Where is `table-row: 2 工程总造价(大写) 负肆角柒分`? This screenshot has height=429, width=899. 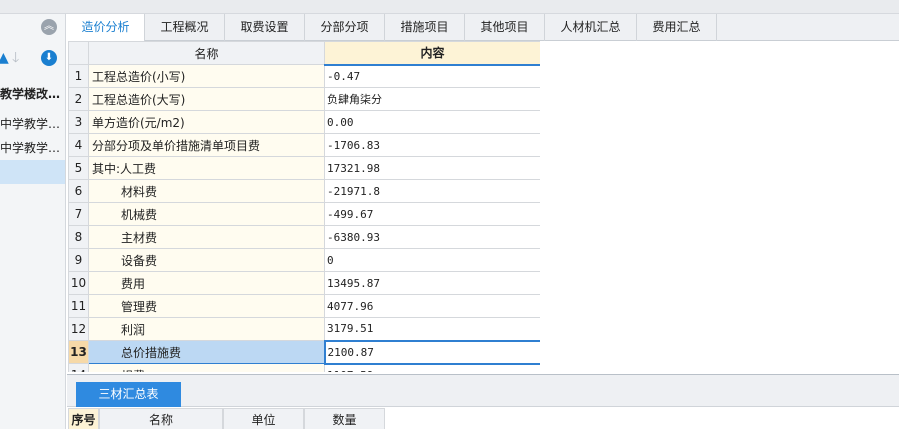
table-row: 2 工程总造价(大写) 负肆角柒分 is located at coordinates (304, 99).